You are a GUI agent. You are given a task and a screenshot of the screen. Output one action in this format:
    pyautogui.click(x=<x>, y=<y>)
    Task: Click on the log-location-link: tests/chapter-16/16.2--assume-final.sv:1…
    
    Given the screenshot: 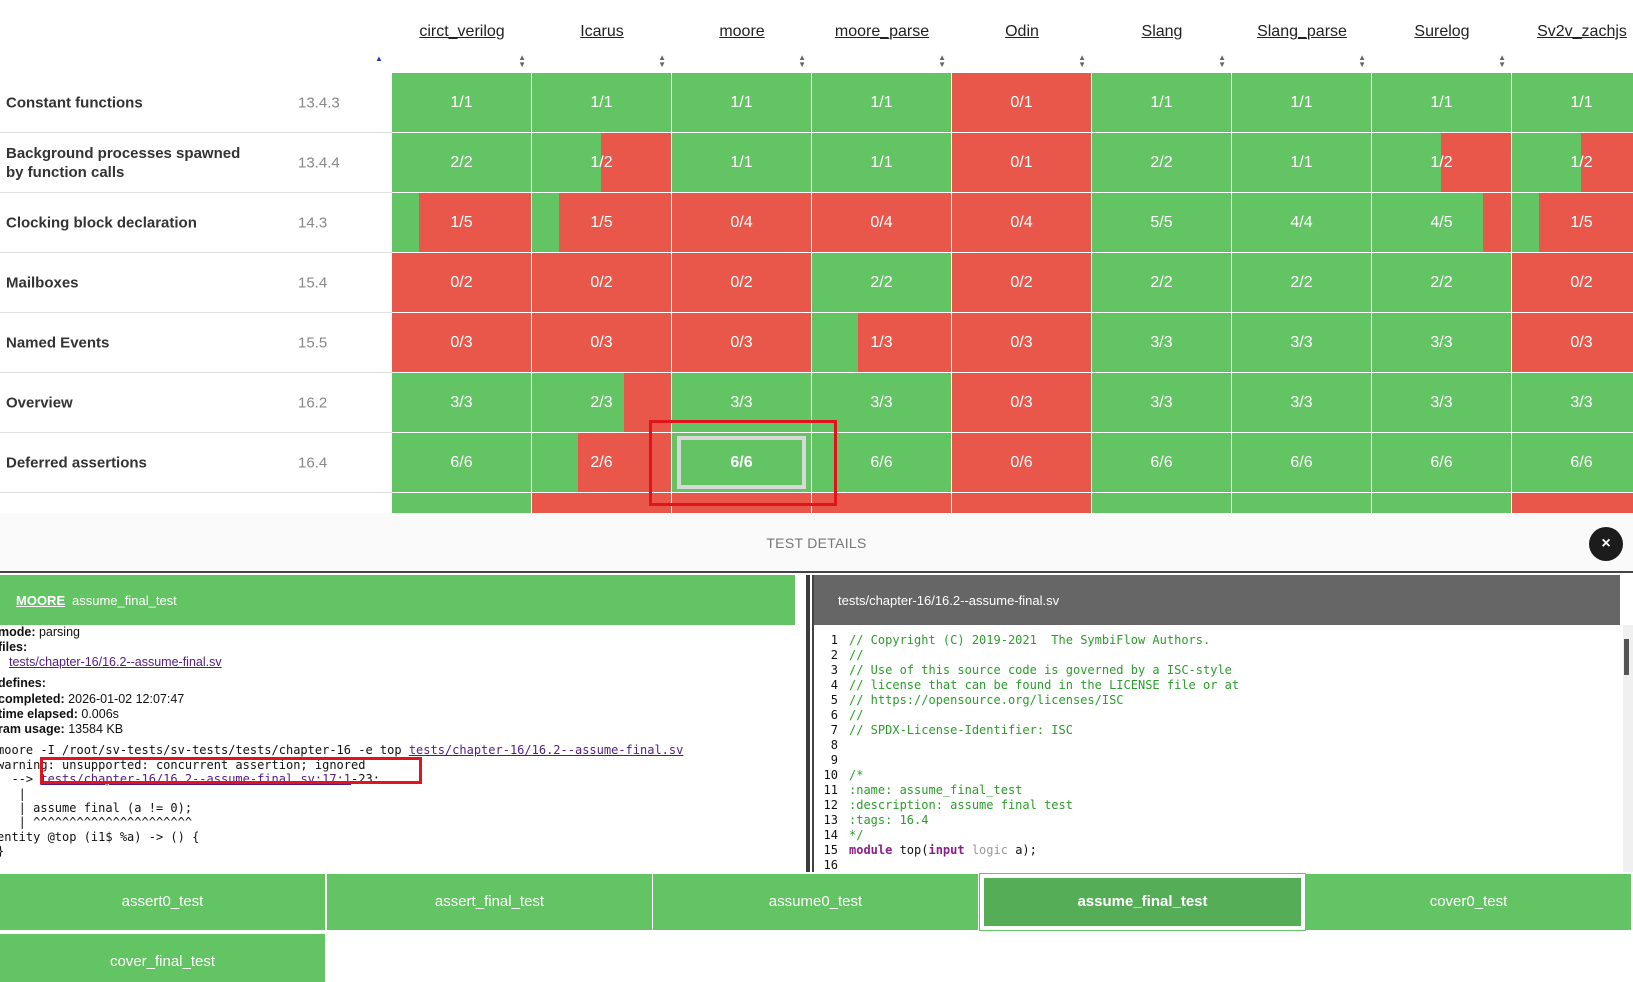 What is the action you would take?
    pyautogui.click(x=195, y=779)
    